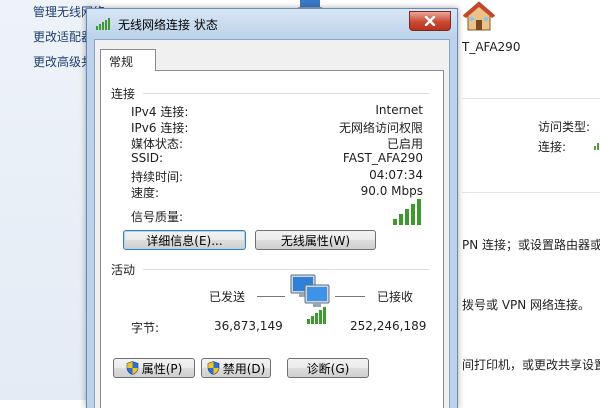  Describe the element at coordinates (160, 112) in the screenshot. I see `ipv4-label: IPv4 连接:` at that location.